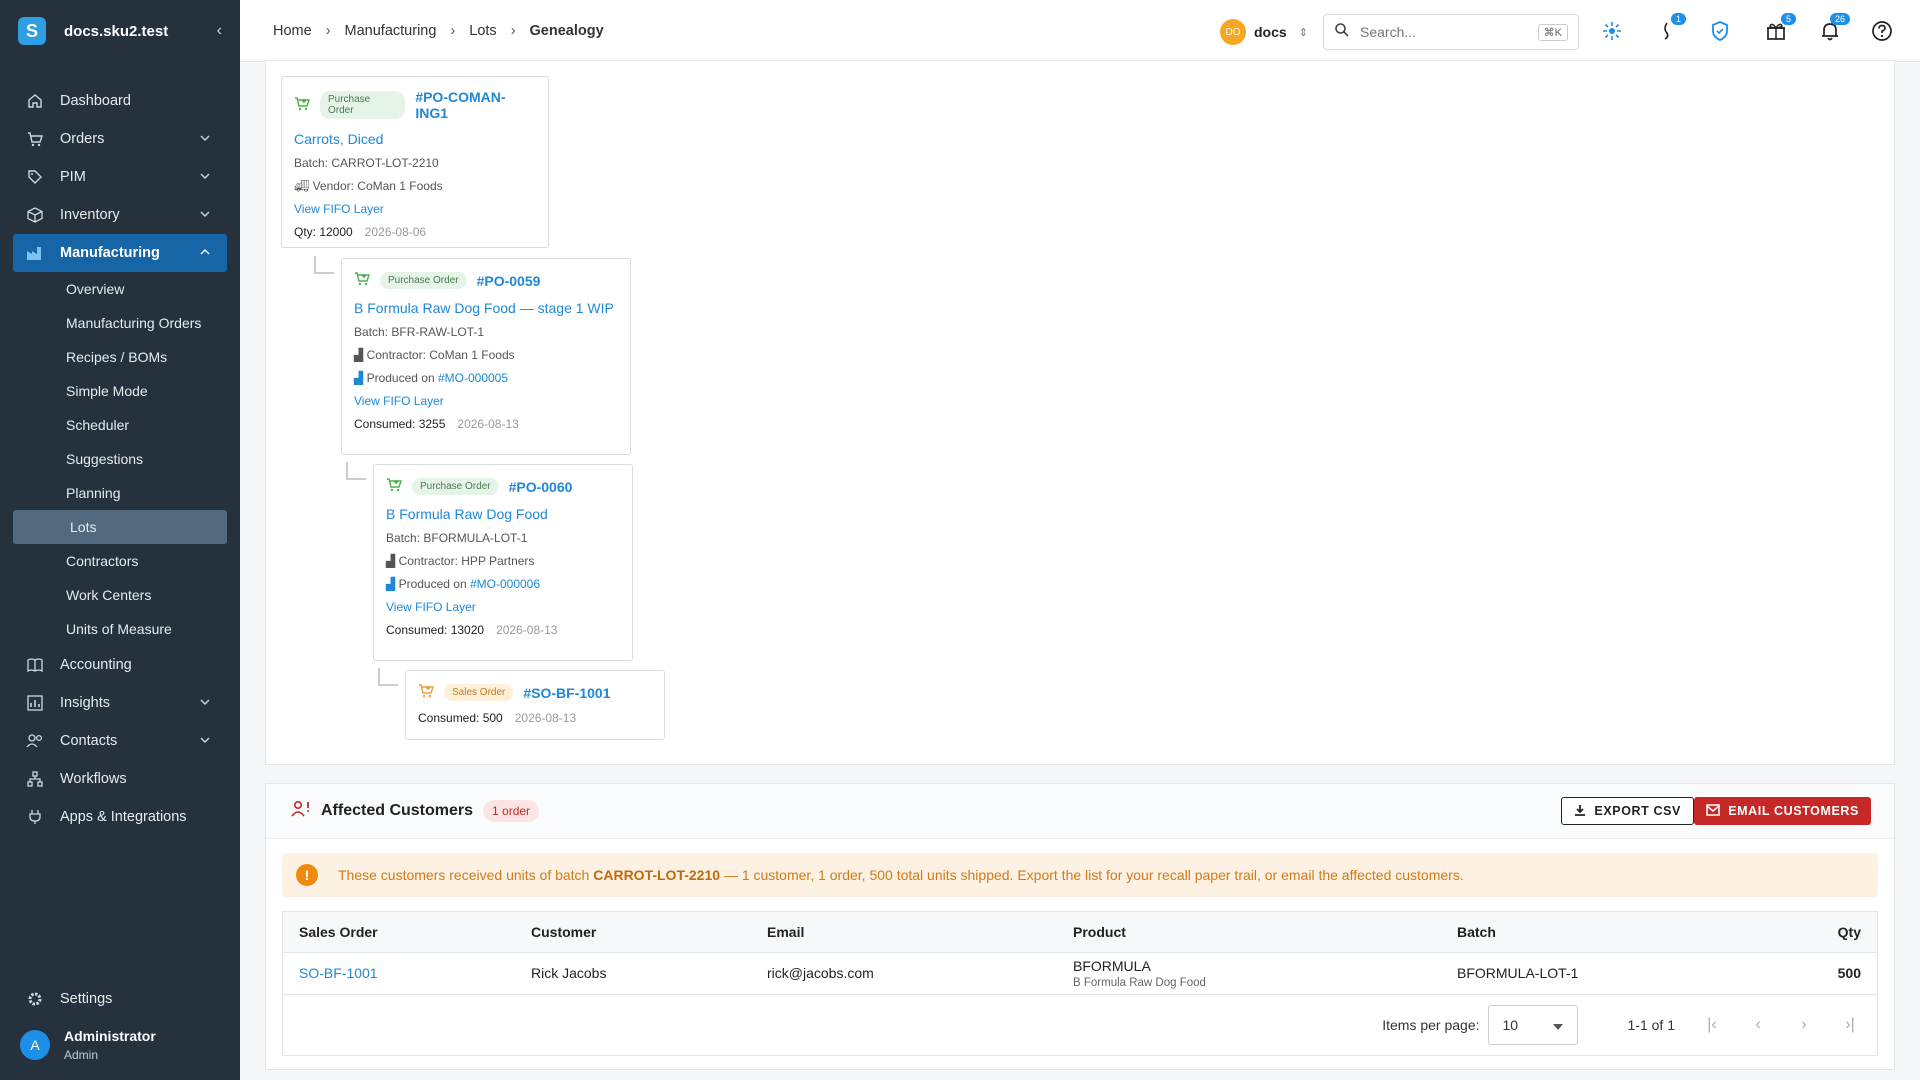 The height and width of the screenshot is (1080, 1920). Describe the element at coordinates (488, 424) in the screenshot. I see `date-text: 2026-08-13` at that location.